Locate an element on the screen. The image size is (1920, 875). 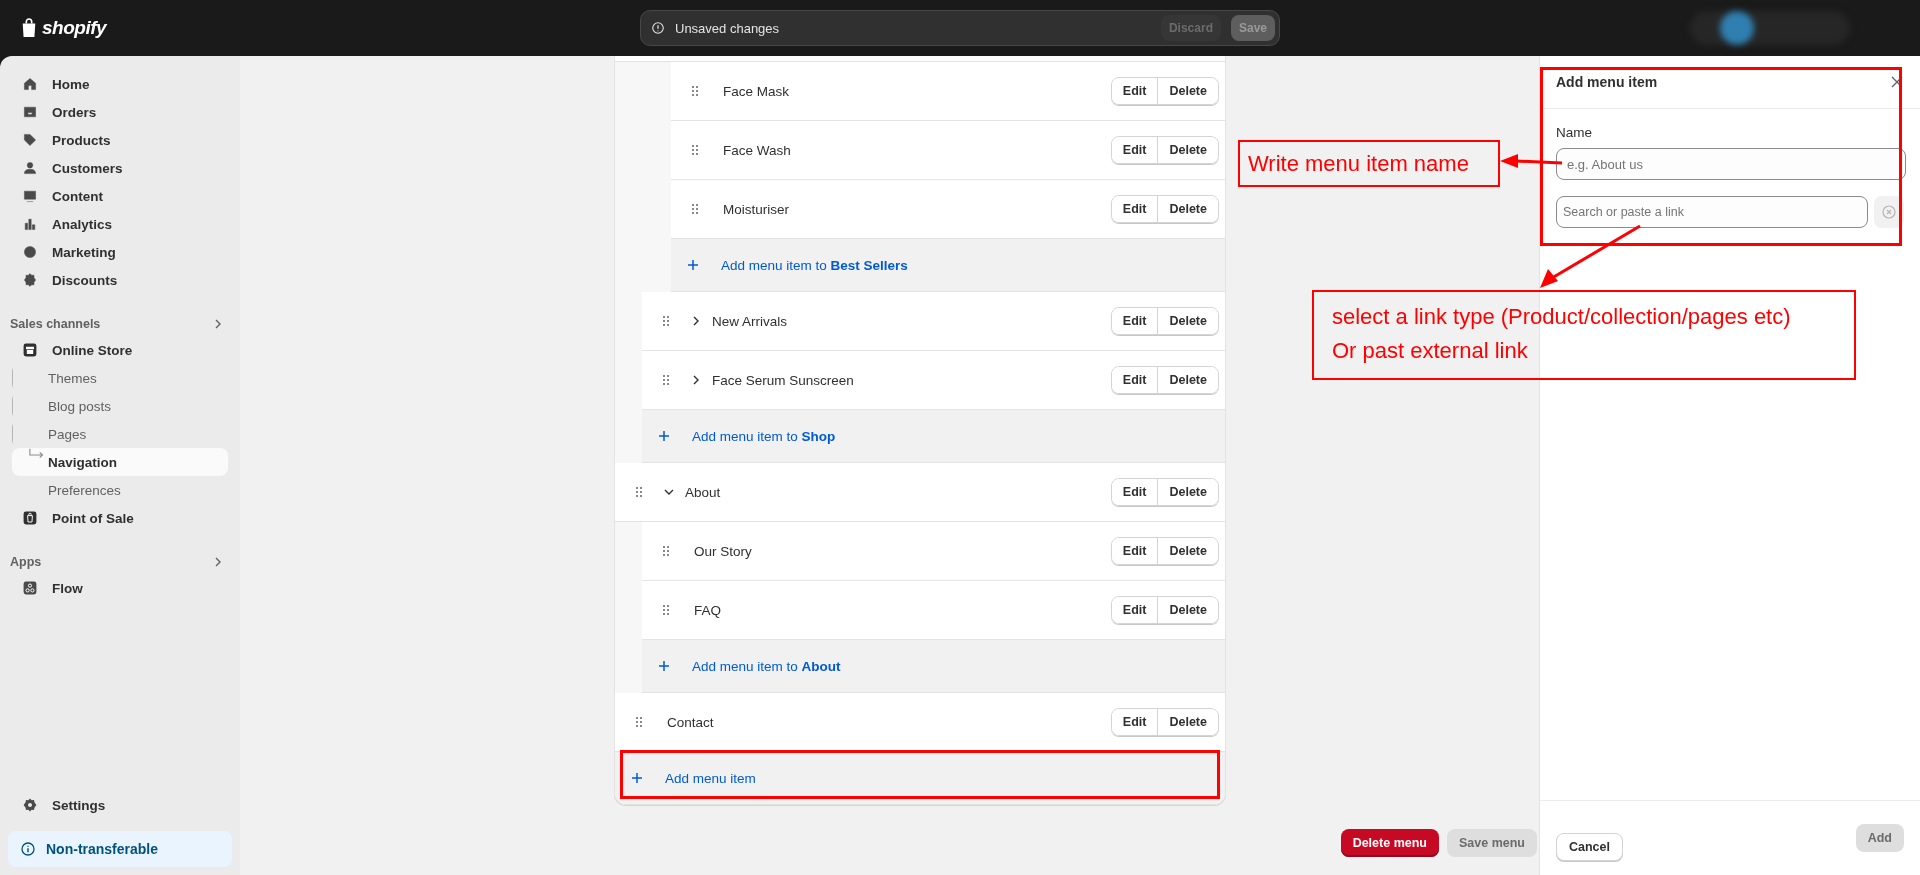
inbox-icon is located at coordinates (30, 112).